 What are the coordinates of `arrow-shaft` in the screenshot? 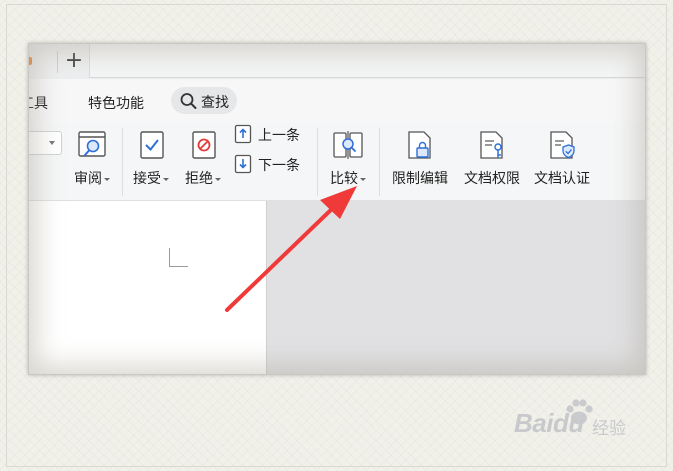 It's located at (281, 257).